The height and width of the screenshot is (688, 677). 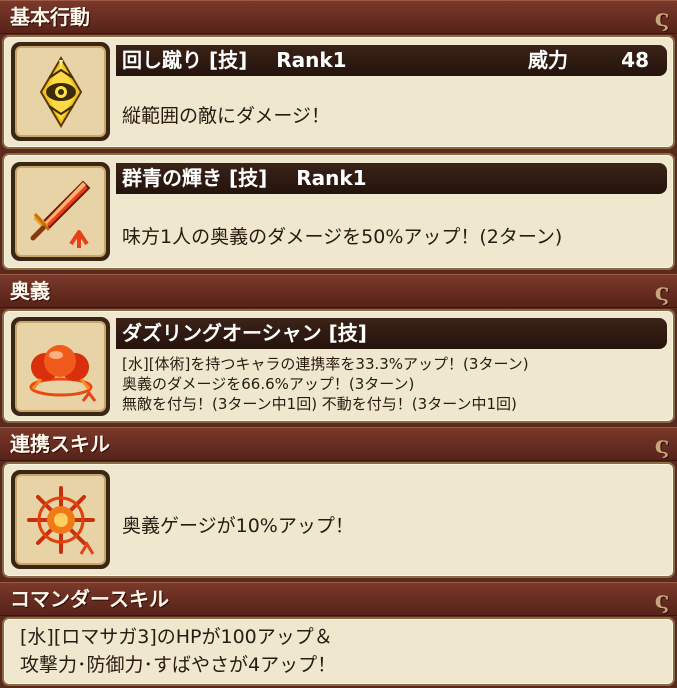 I want to click on renkei-description: 奥義ゲージが10%アップ！, so click(x=238, y=526).